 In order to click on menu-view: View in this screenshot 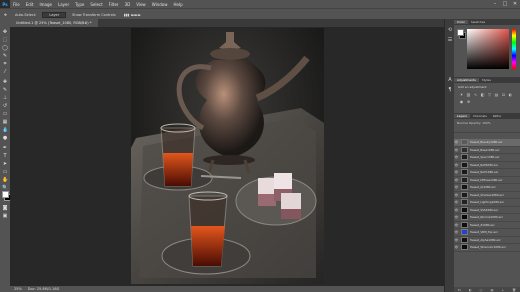, I will do `click(141, 4)`.